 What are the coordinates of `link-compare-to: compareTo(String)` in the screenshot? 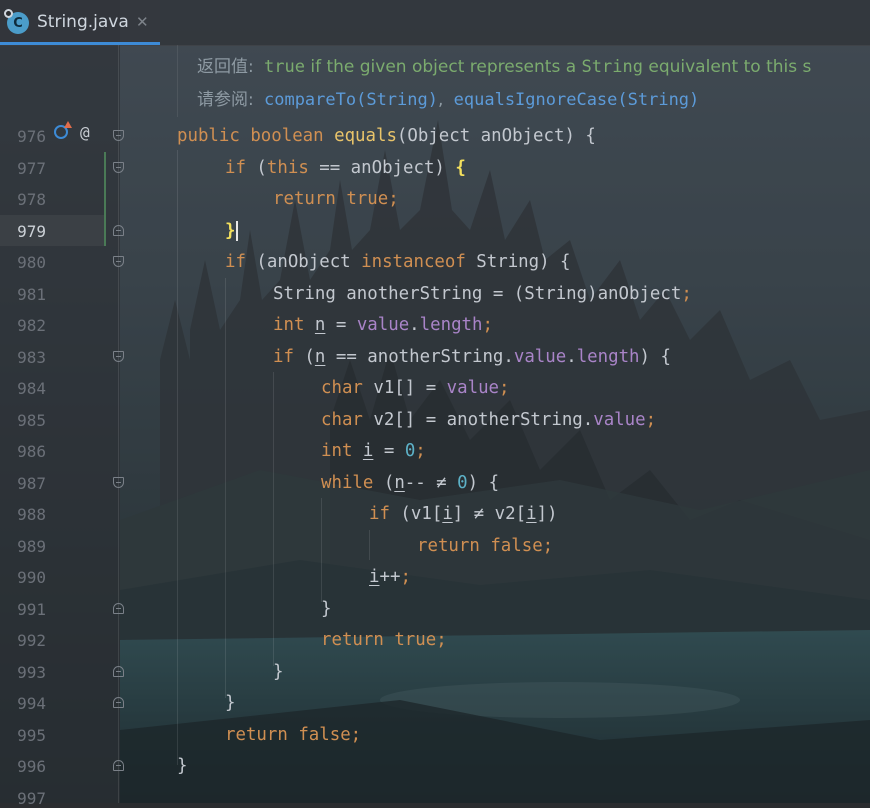 It's located at (351, 100).